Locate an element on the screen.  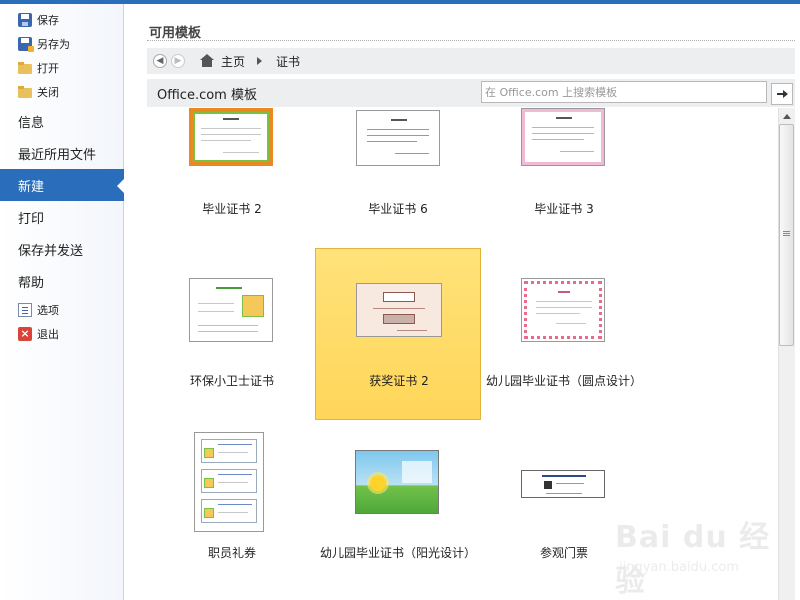
sidebar-item-label: 另存为 is located at coordinates (53, 44).